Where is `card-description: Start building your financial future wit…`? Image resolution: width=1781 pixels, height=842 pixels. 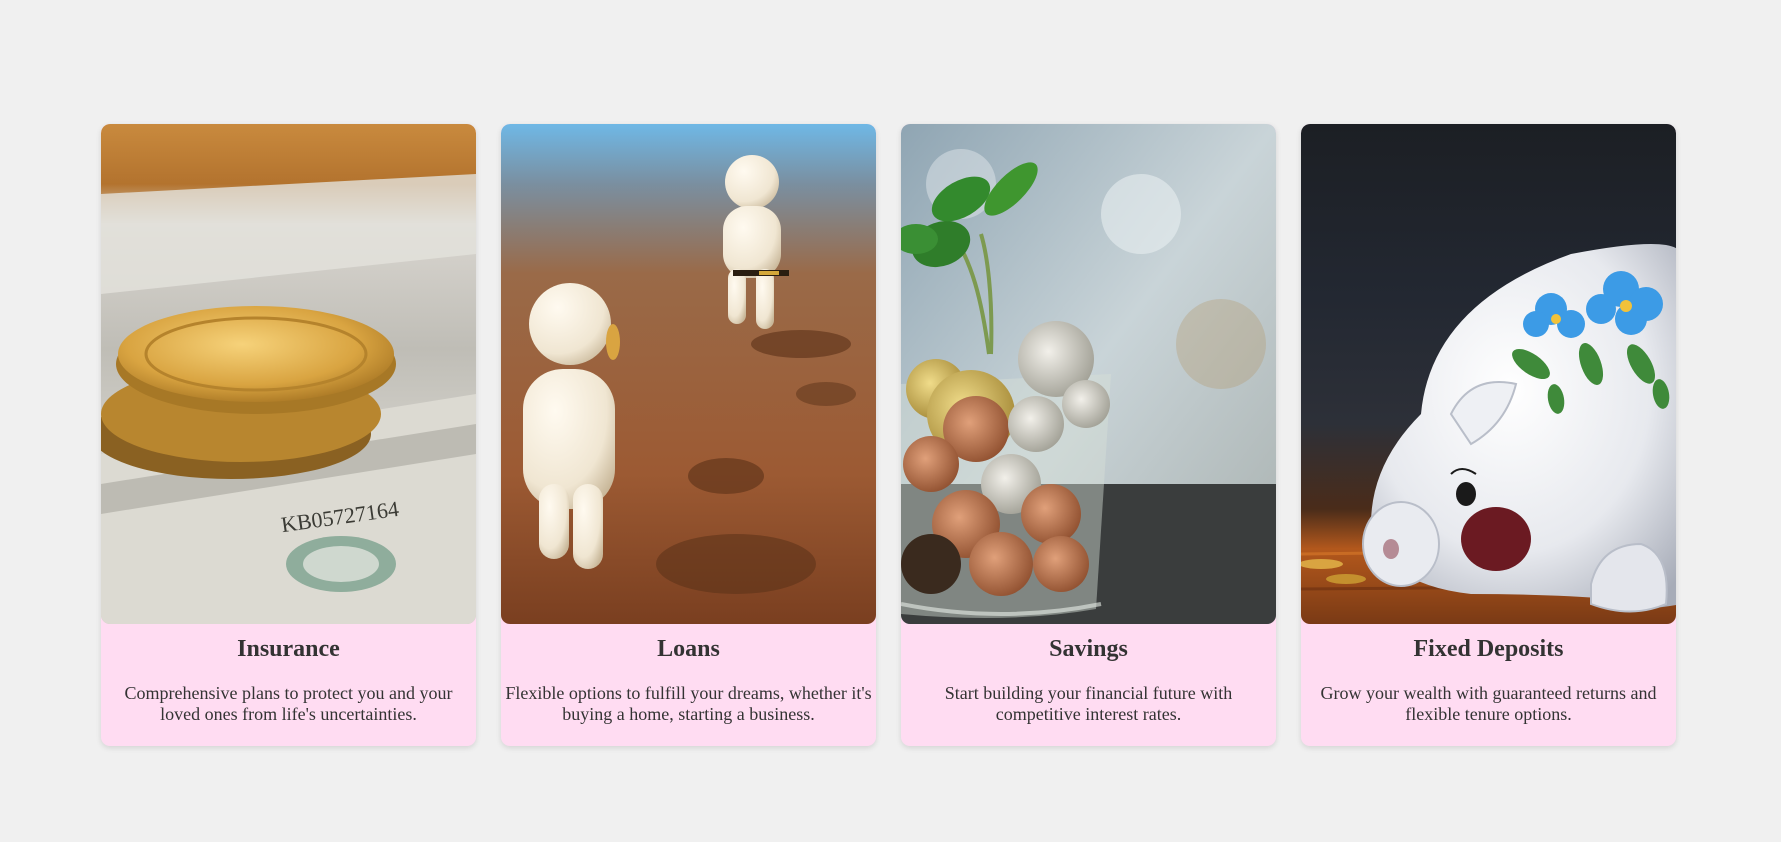 card-description: Start building your financial future wit… is located at coordinates (1088, 703).